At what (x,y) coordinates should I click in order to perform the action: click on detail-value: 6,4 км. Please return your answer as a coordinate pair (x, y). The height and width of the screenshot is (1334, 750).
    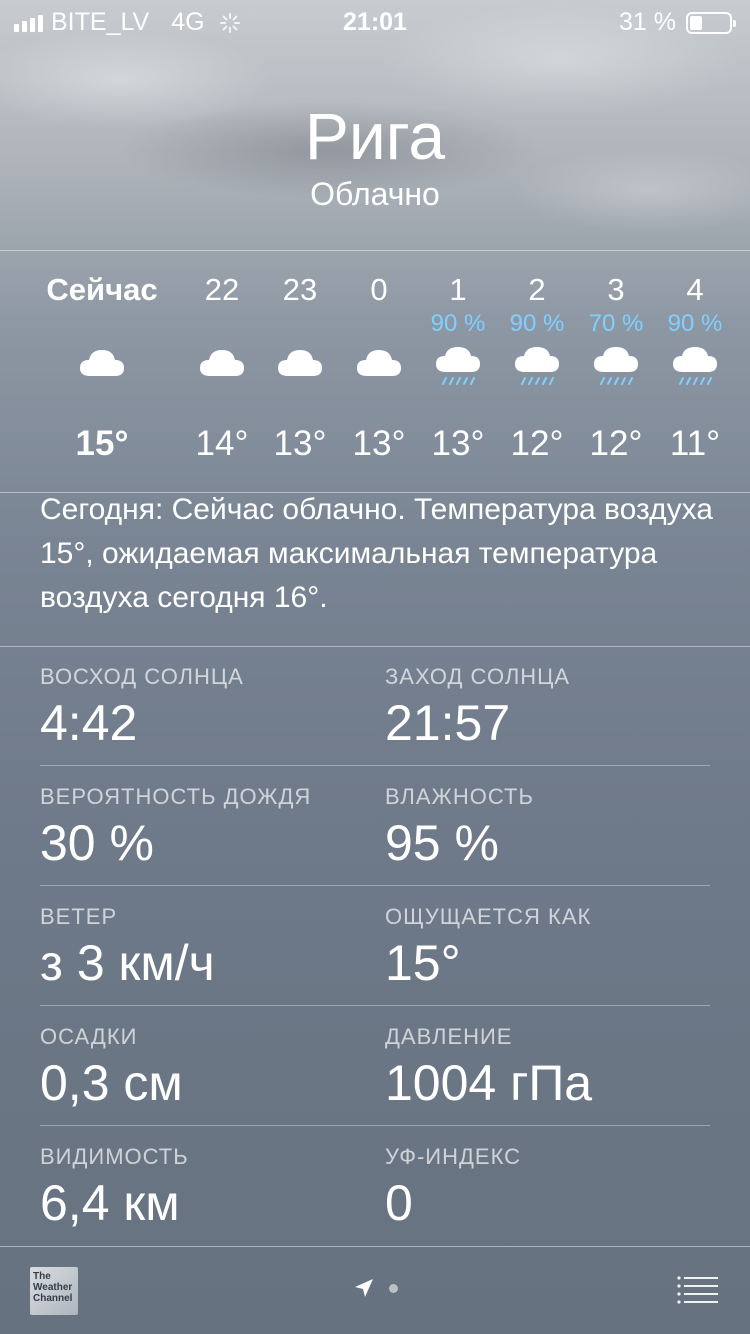
    Looking at the image, I should click on (110, 1203).